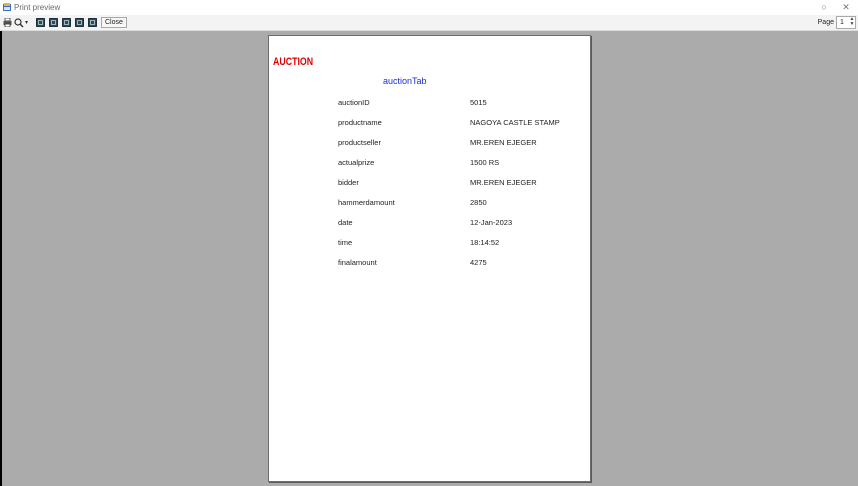 This screenshot has height=486, width=858. I want to click on printer-icon, so click(7, 22).